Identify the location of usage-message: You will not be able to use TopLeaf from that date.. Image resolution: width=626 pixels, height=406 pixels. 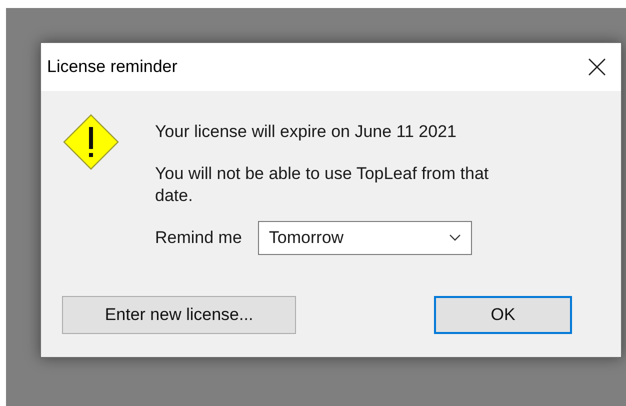
(322, 185).